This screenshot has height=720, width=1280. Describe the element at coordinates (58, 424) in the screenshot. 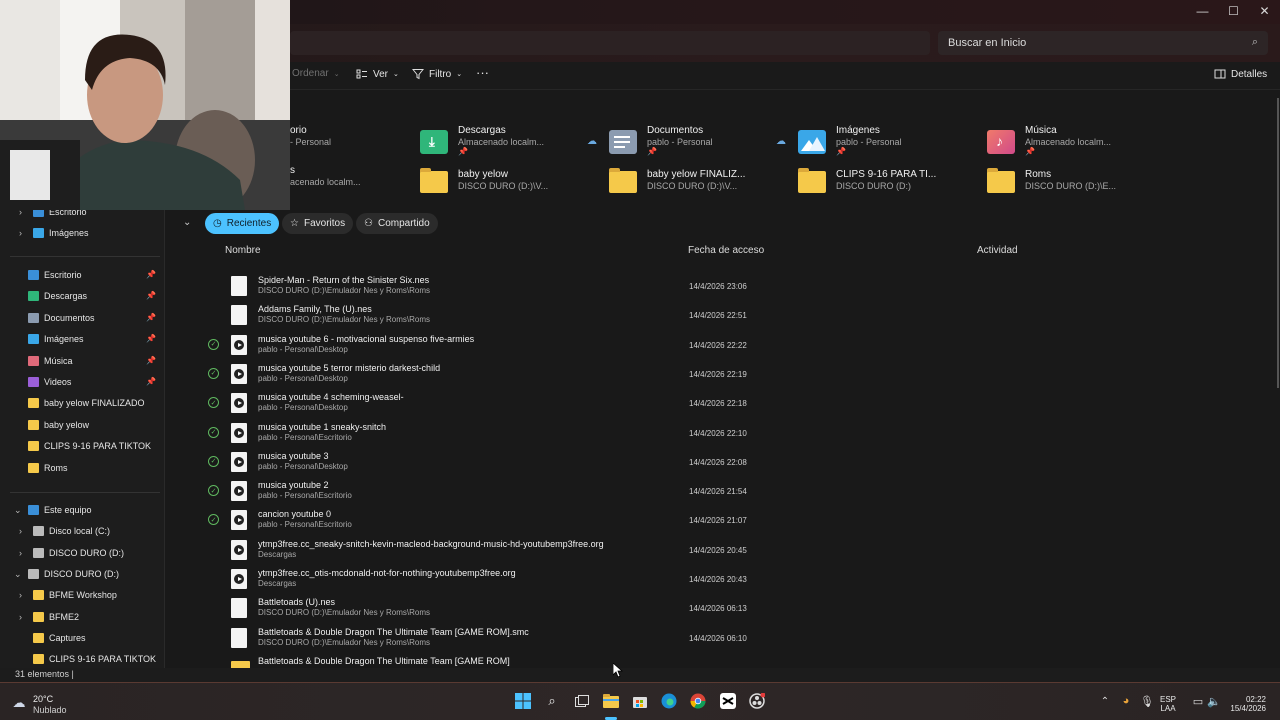

I see `sidebar-item: baby yelow` at that location.